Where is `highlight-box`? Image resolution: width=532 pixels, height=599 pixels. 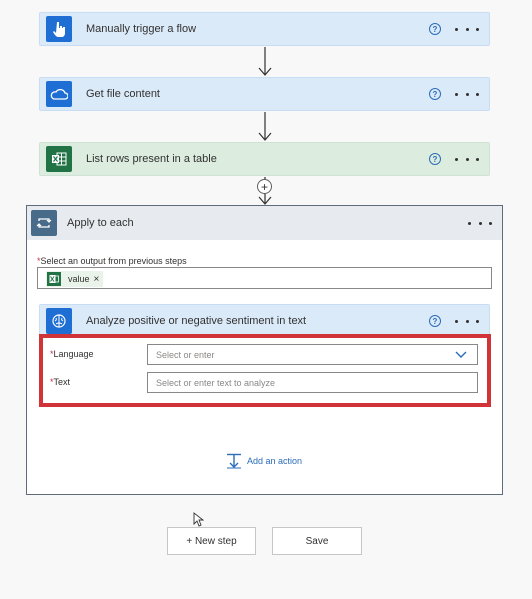
highlight-box is located at coordinates (265, 370).